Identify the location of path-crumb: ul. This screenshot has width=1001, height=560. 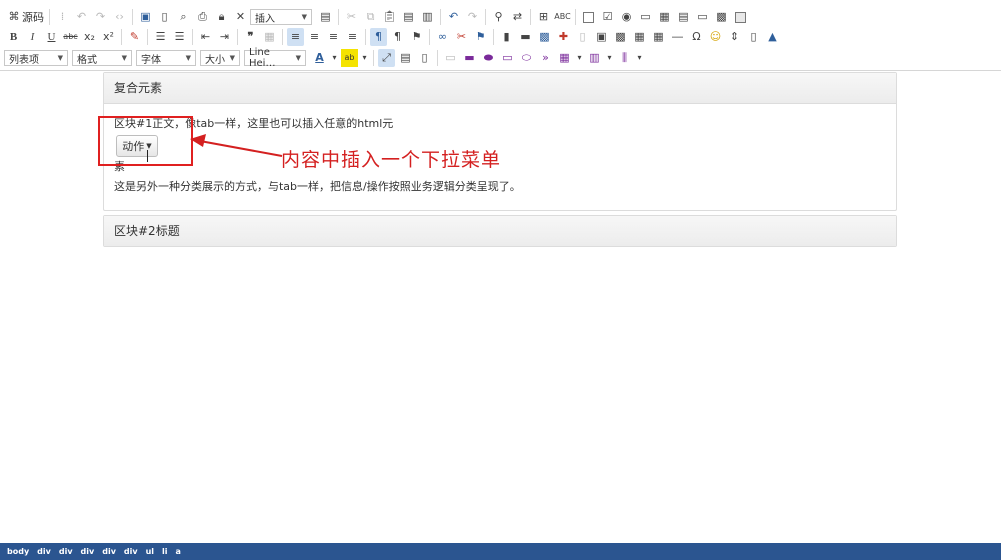
(150, 551).